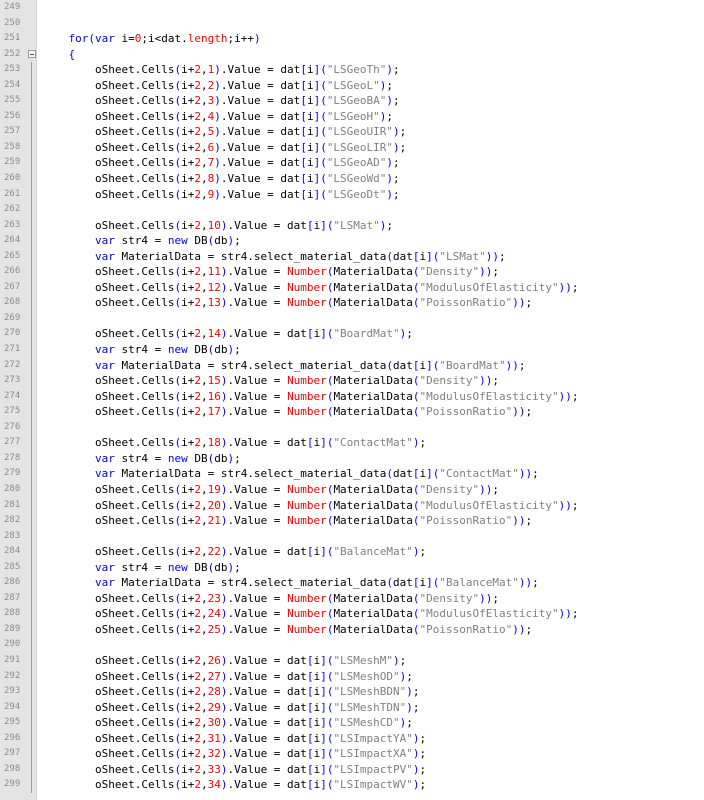  Describe the element at coordinates (217, 70) in the screenshot. I see `code-token: )` at that location.